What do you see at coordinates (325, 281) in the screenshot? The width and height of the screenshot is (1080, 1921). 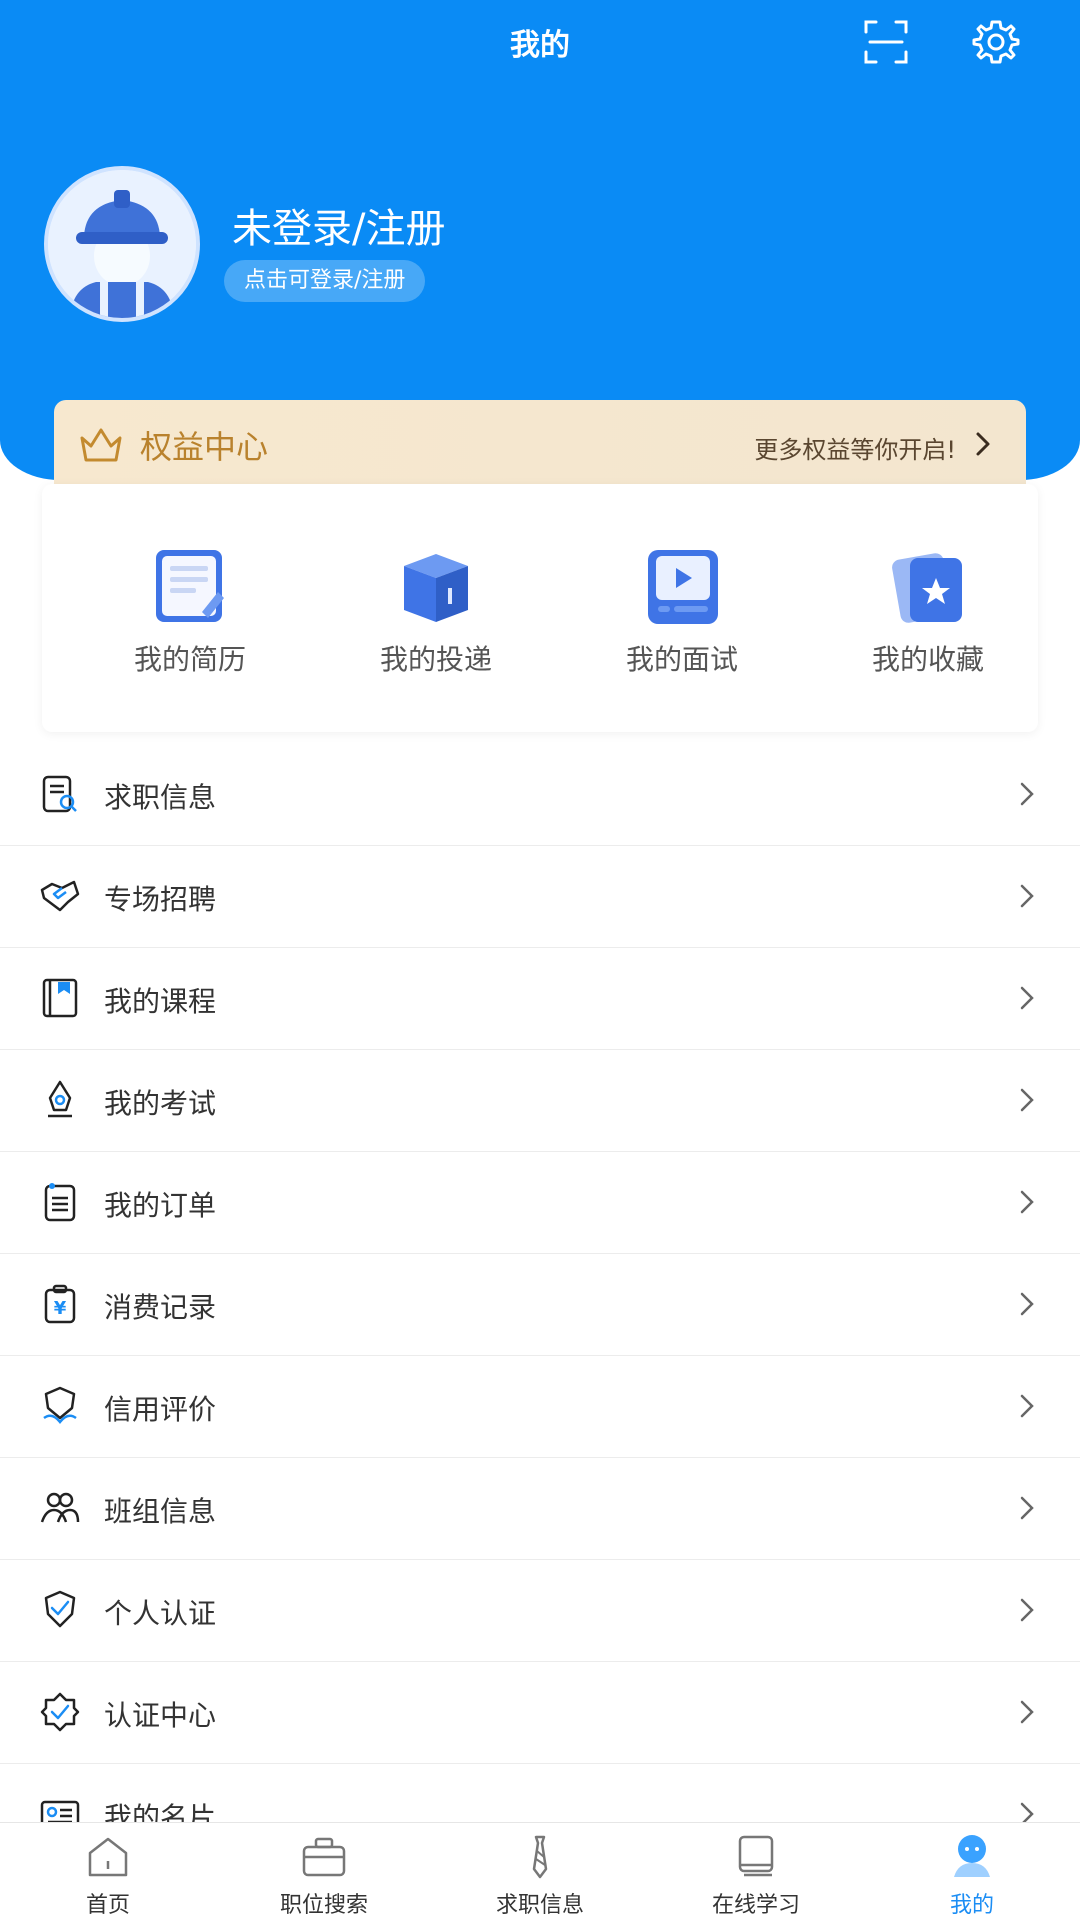 I see `login-hint-chip: 点击可登录/注册` at bounding box center [325, 281].